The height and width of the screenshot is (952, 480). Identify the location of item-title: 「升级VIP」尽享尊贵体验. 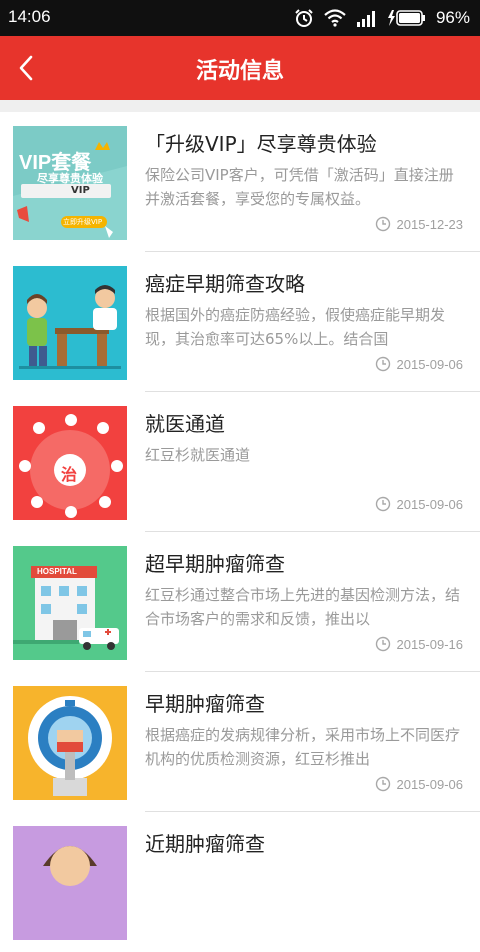
(261, 144).